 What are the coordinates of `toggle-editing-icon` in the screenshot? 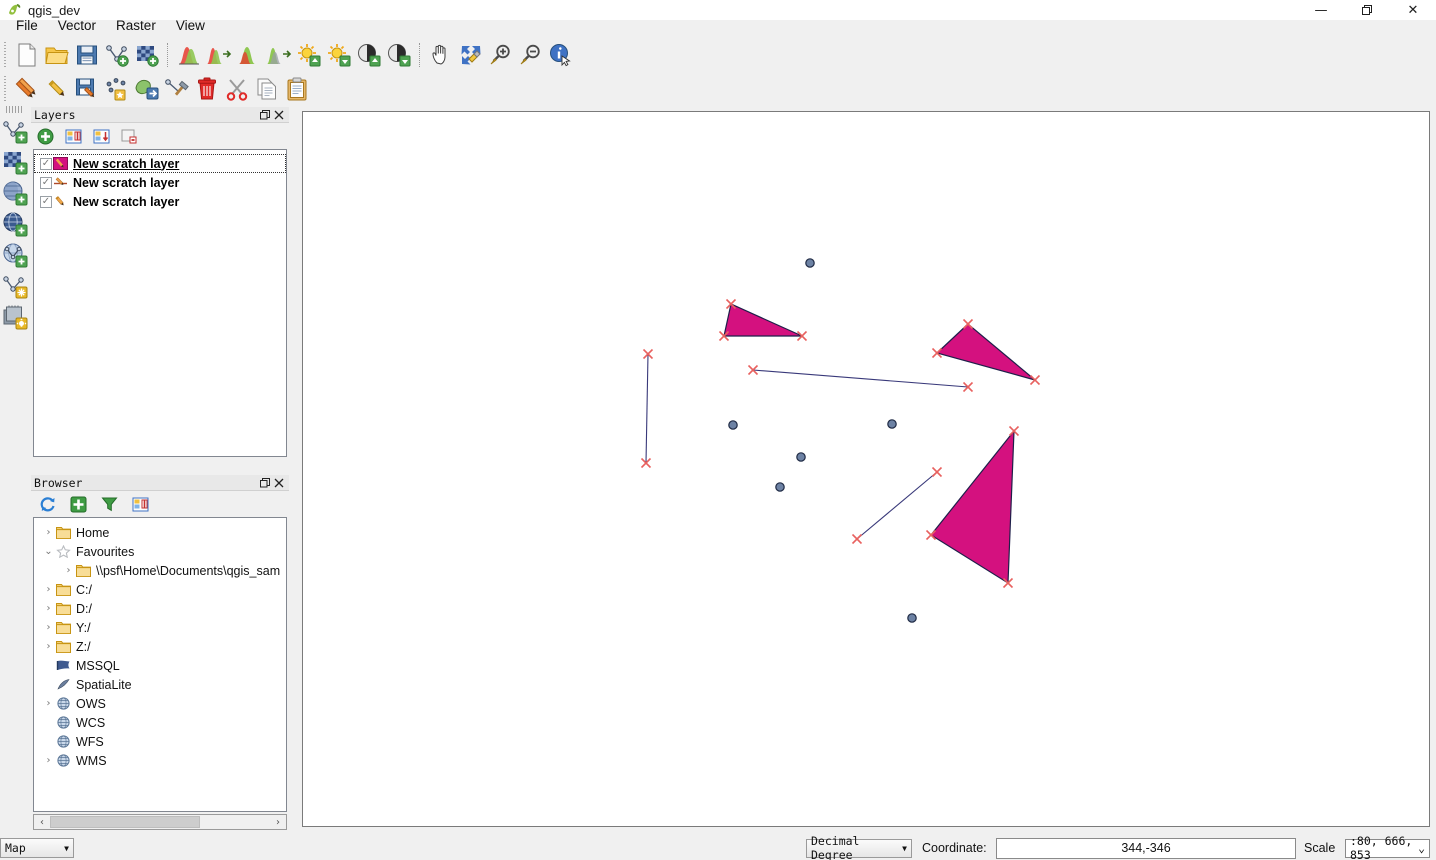 It's located at (27, 89).